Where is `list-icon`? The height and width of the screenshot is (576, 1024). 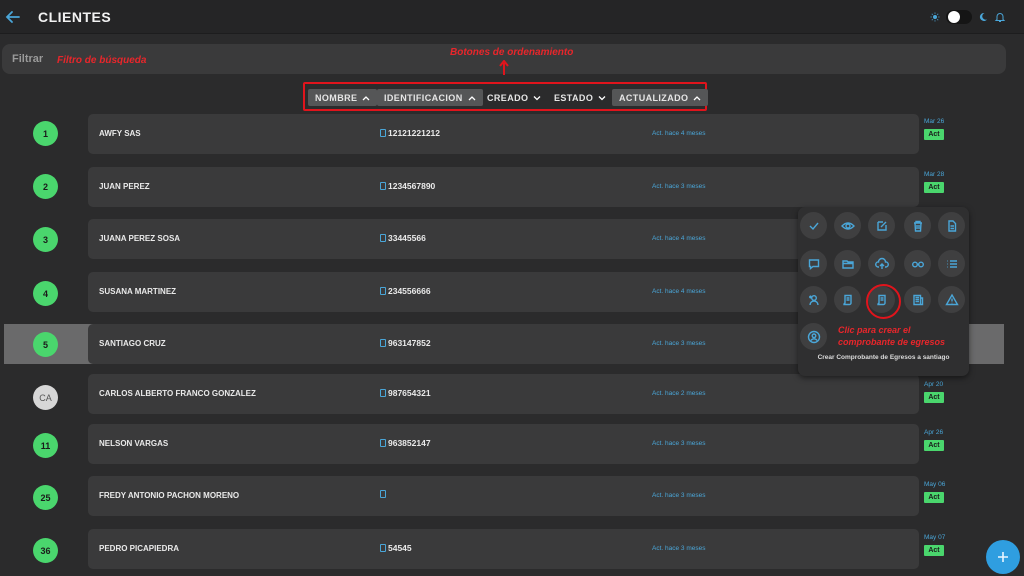
list-icon is located at coordinates (951, 263).